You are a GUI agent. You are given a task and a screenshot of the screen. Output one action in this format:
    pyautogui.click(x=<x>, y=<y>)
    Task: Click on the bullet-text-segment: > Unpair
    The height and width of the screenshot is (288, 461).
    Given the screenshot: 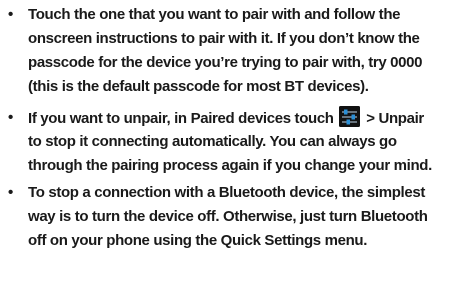 What is the action you would take?
    pyautogui.click(x=395, y=118)
    